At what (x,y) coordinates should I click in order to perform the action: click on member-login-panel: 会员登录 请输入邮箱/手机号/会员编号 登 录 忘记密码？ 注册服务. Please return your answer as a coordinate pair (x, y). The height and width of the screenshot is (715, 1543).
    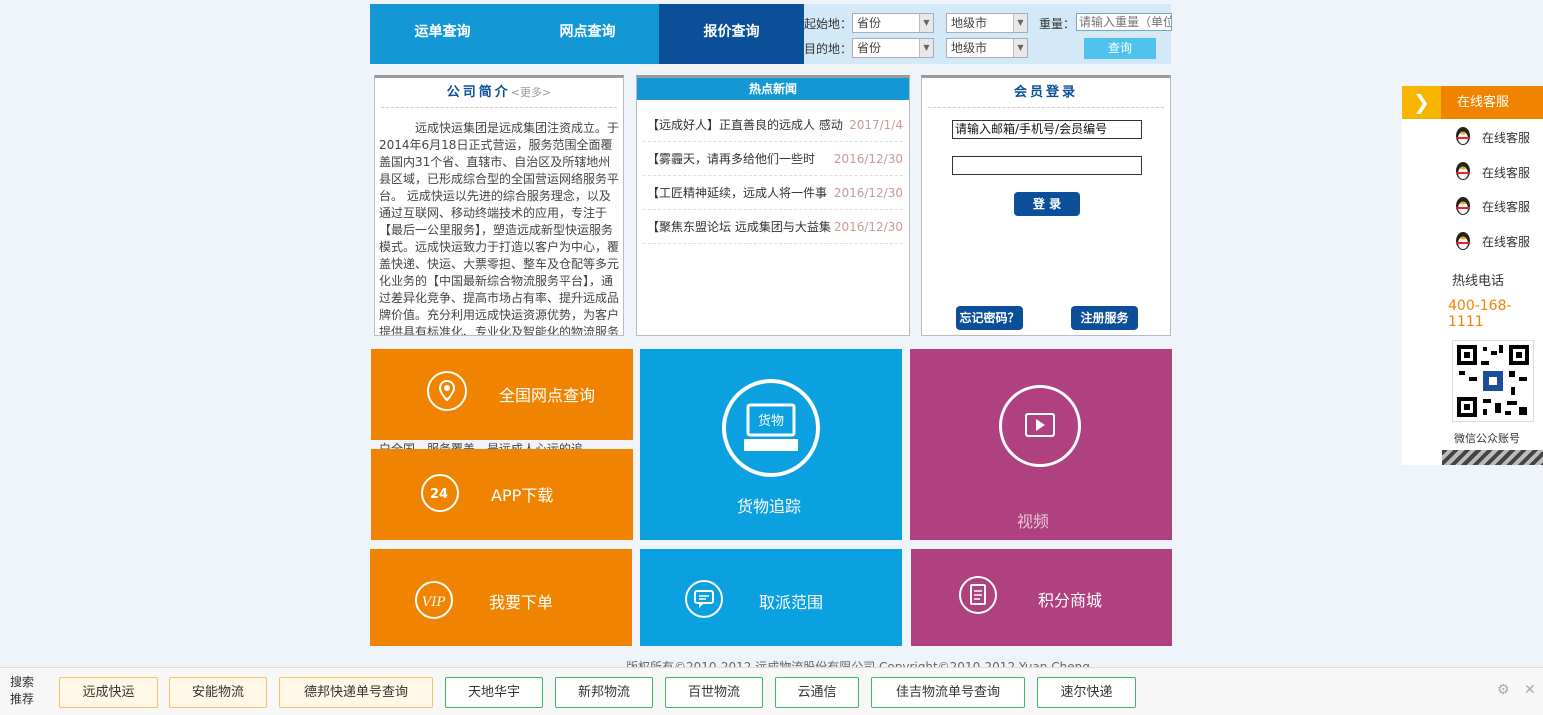
    Looking at the image, I should click on (1046, 205).